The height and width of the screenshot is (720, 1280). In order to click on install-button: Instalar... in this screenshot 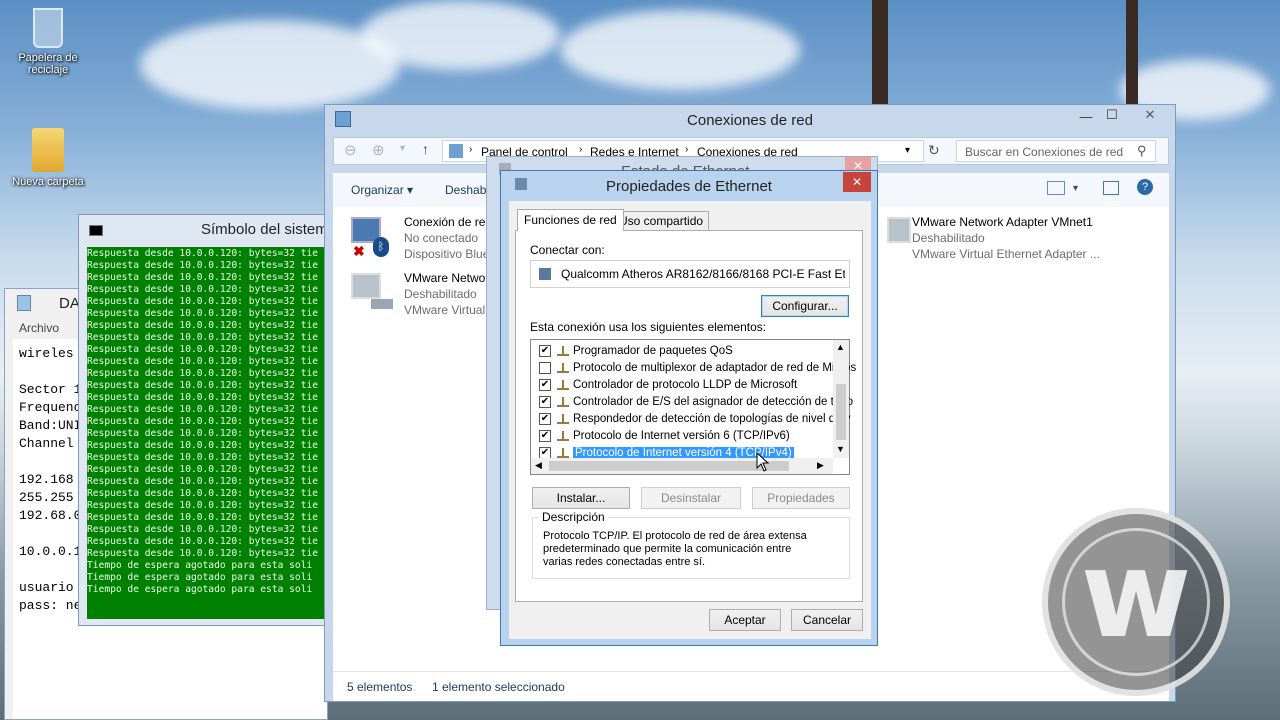, I will do `click(581, 498)`.